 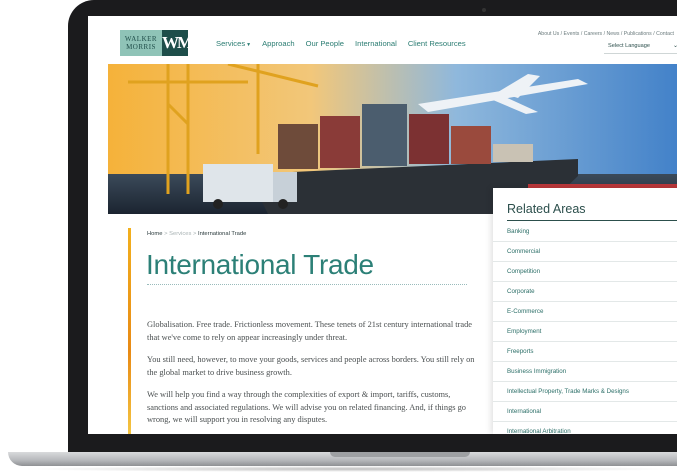 What do you see at coordinates (585, 428) in the screenshot?
I see `related-item-international-arbitration: International Arbitration` at bounding box center [585, 428].